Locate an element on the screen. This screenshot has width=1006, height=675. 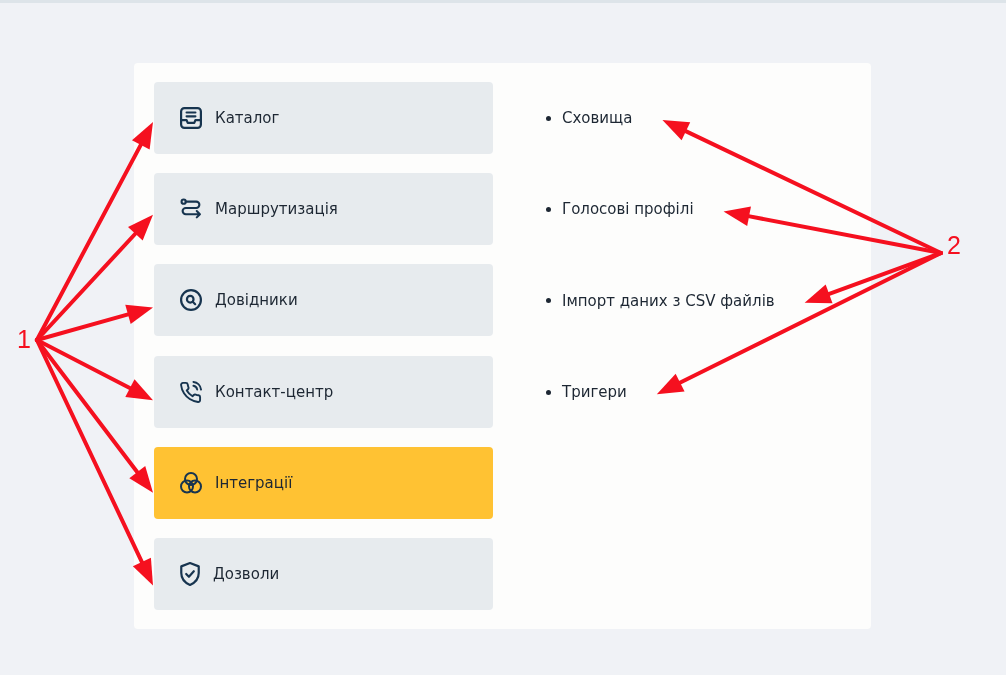
menu-item: Інтеграції is located at coordinates (323, 482).